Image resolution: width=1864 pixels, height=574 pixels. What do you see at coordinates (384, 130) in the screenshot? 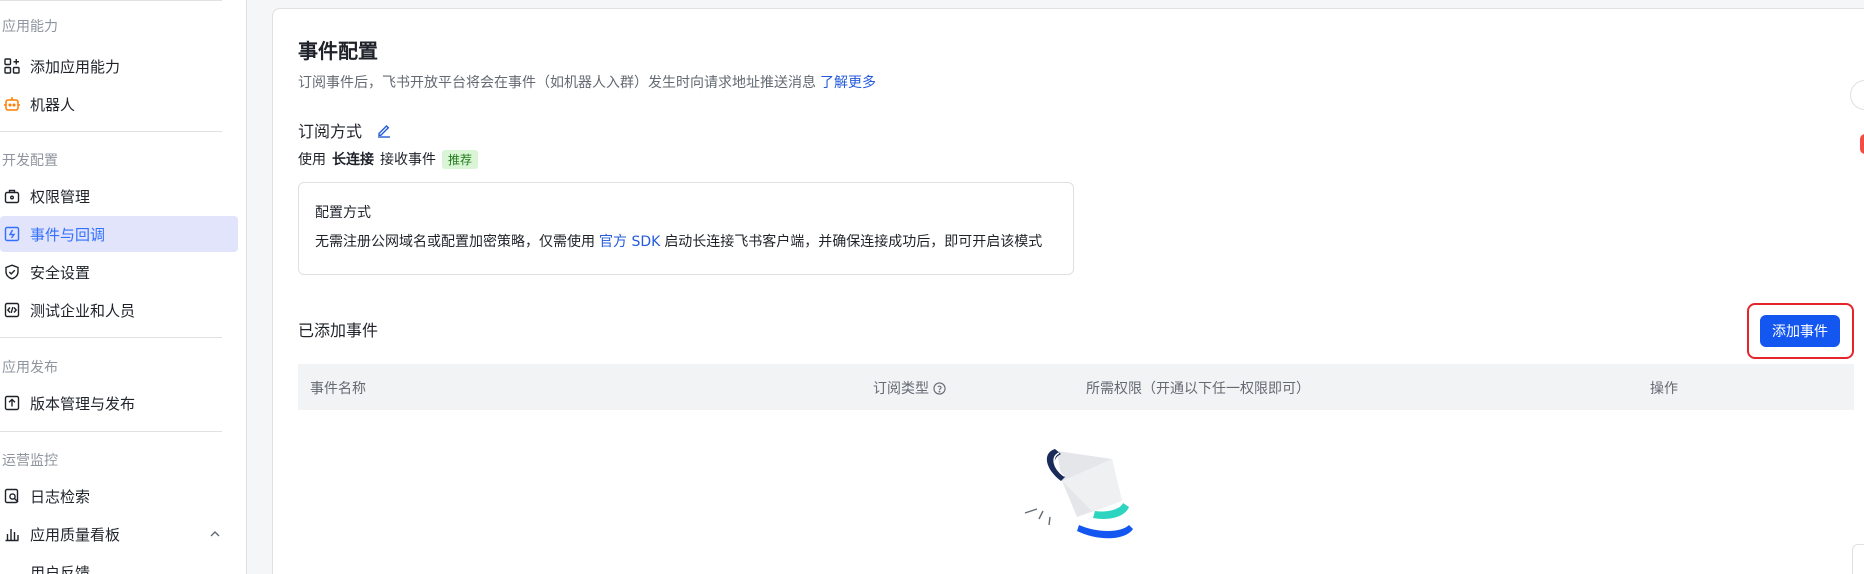
I see `edit-icon` at bounding box center [384, 130].